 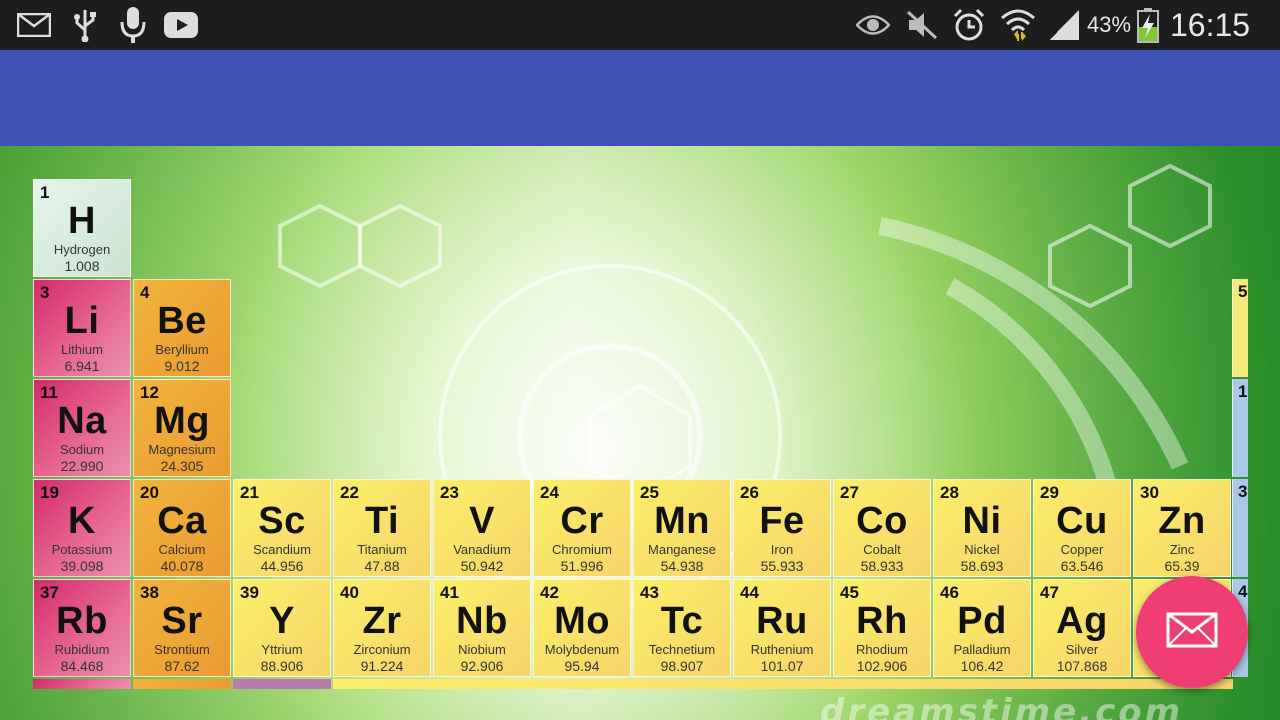 What do you see at coordinates (182, 684) in the screenshot?
I see `next-row-cell` at bounding box center [182, 684].